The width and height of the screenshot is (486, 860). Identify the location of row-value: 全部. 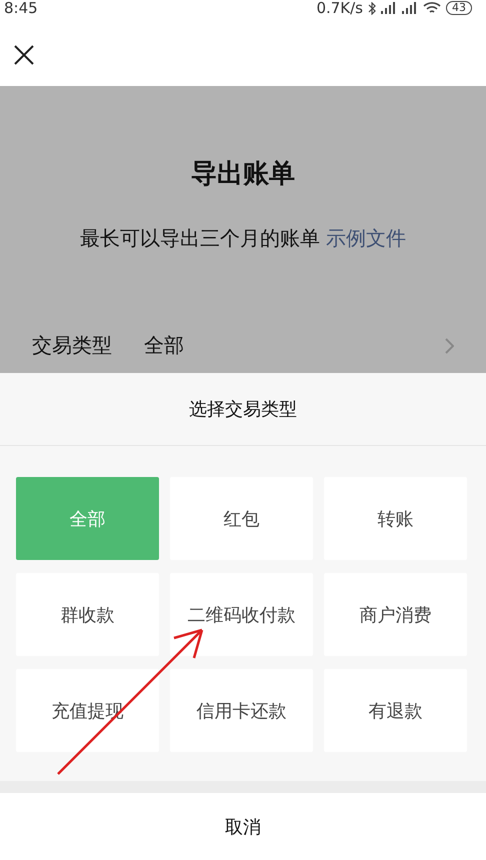
(164, 345).